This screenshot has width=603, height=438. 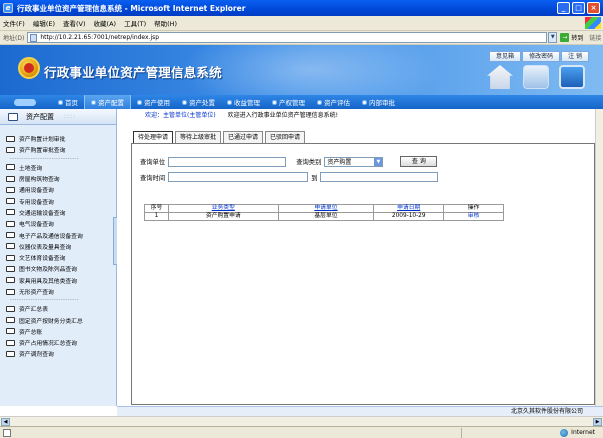 What do you see at coordinates (597, 422) in the screenshot?
I see `scroll-right-arrow-icon: ▶` at bounding box center [597, 422].